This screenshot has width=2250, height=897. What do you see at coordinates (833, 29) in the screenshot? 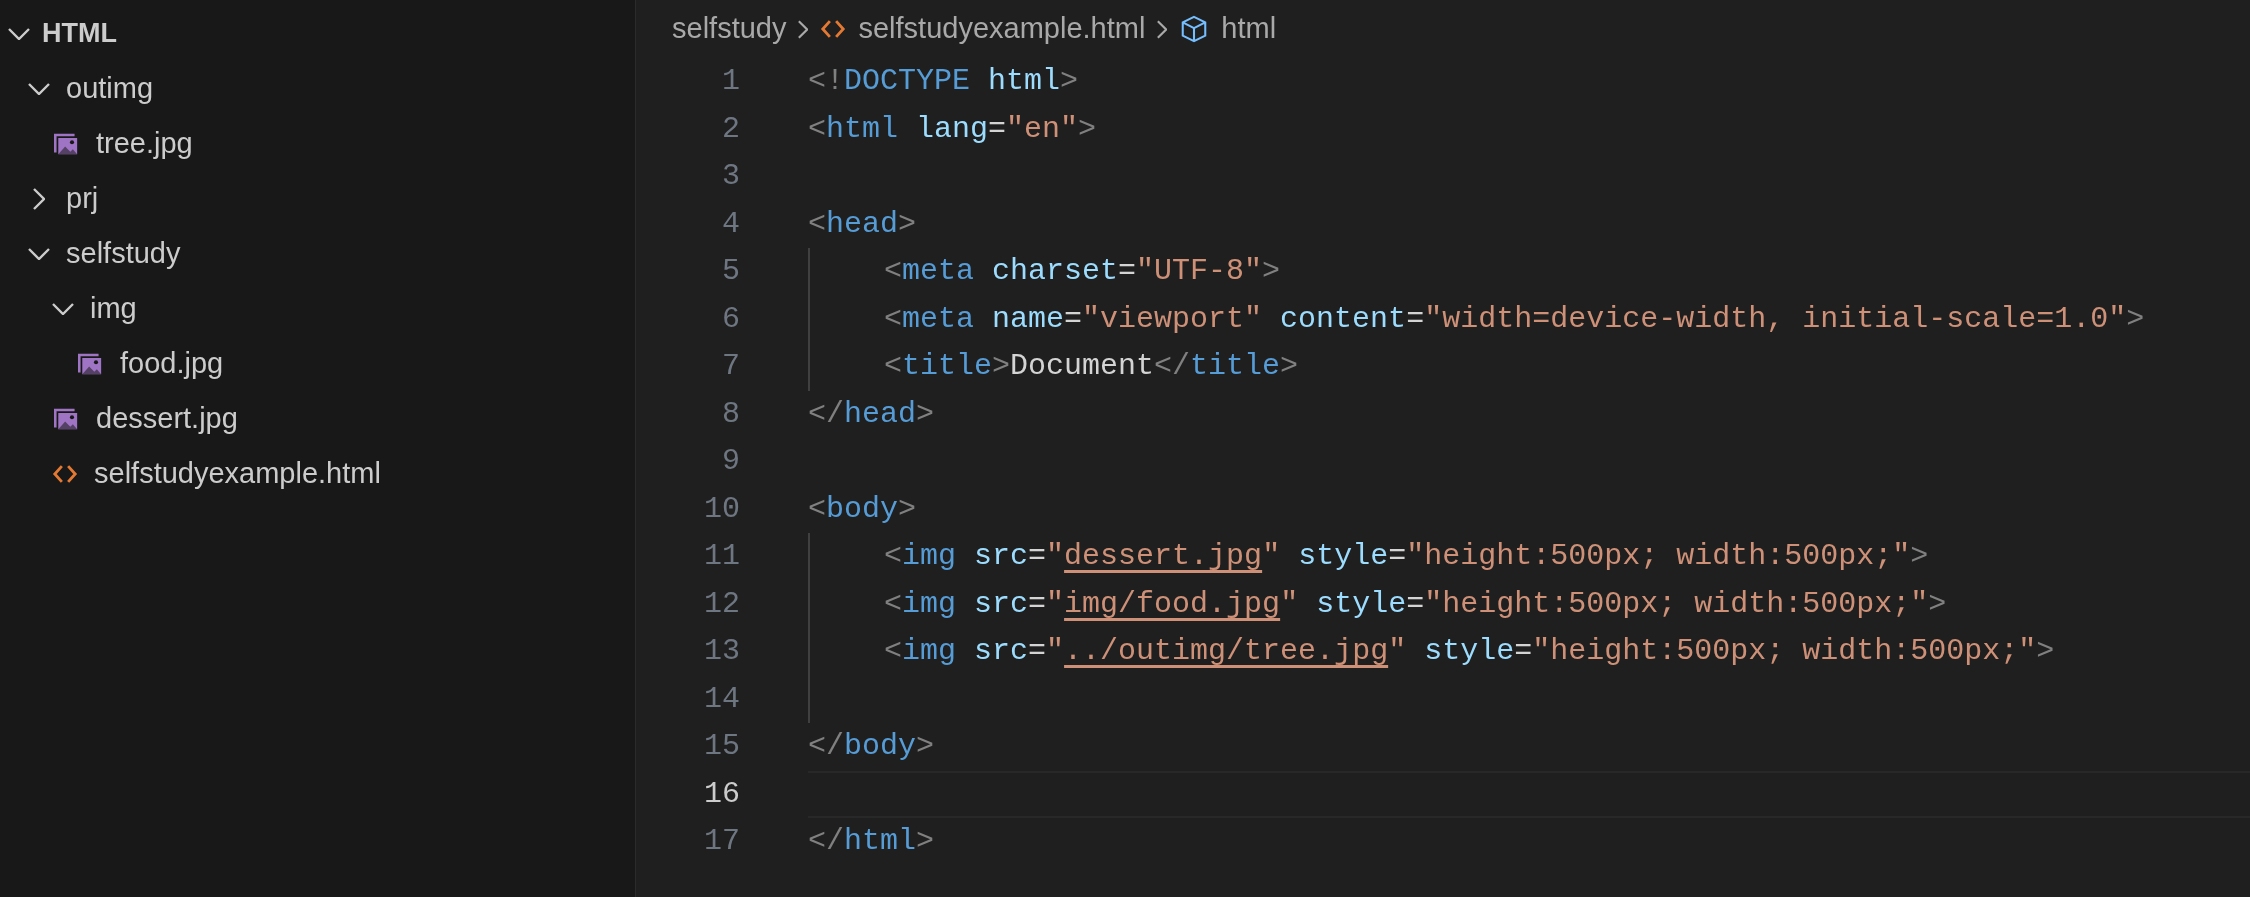
I see `code-brackets-icon` at bounding box center [833, 29].